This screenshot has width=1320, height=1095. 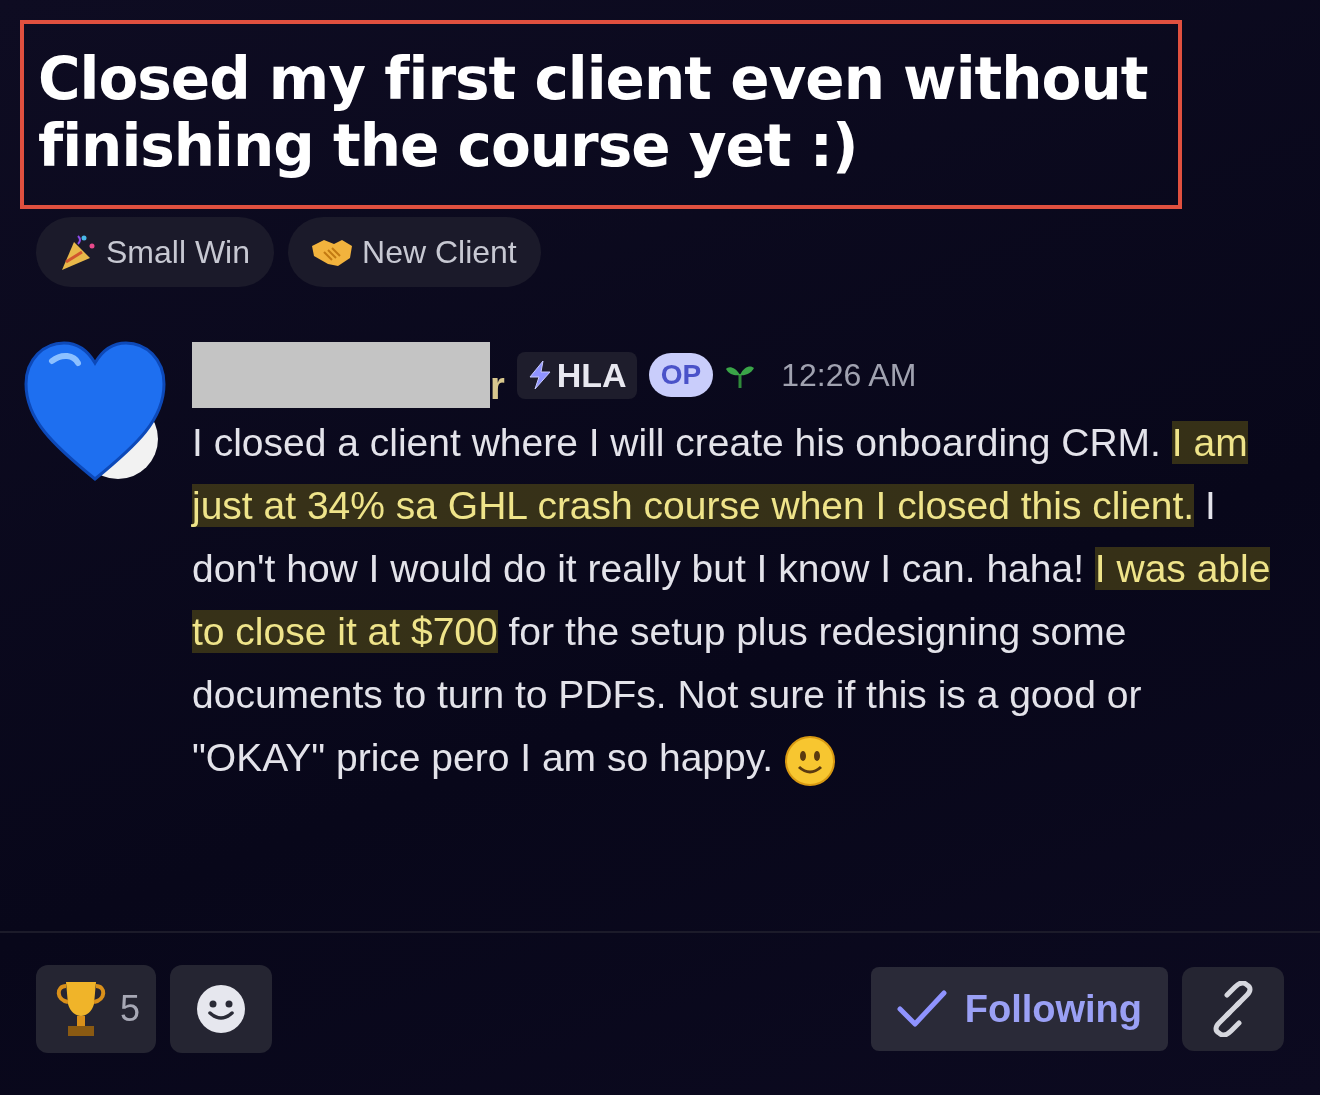 What do you see at coordinates (1233, 1009) in the screenshot?
I see `copy-link-button` at bounding box center [1233, 1009].